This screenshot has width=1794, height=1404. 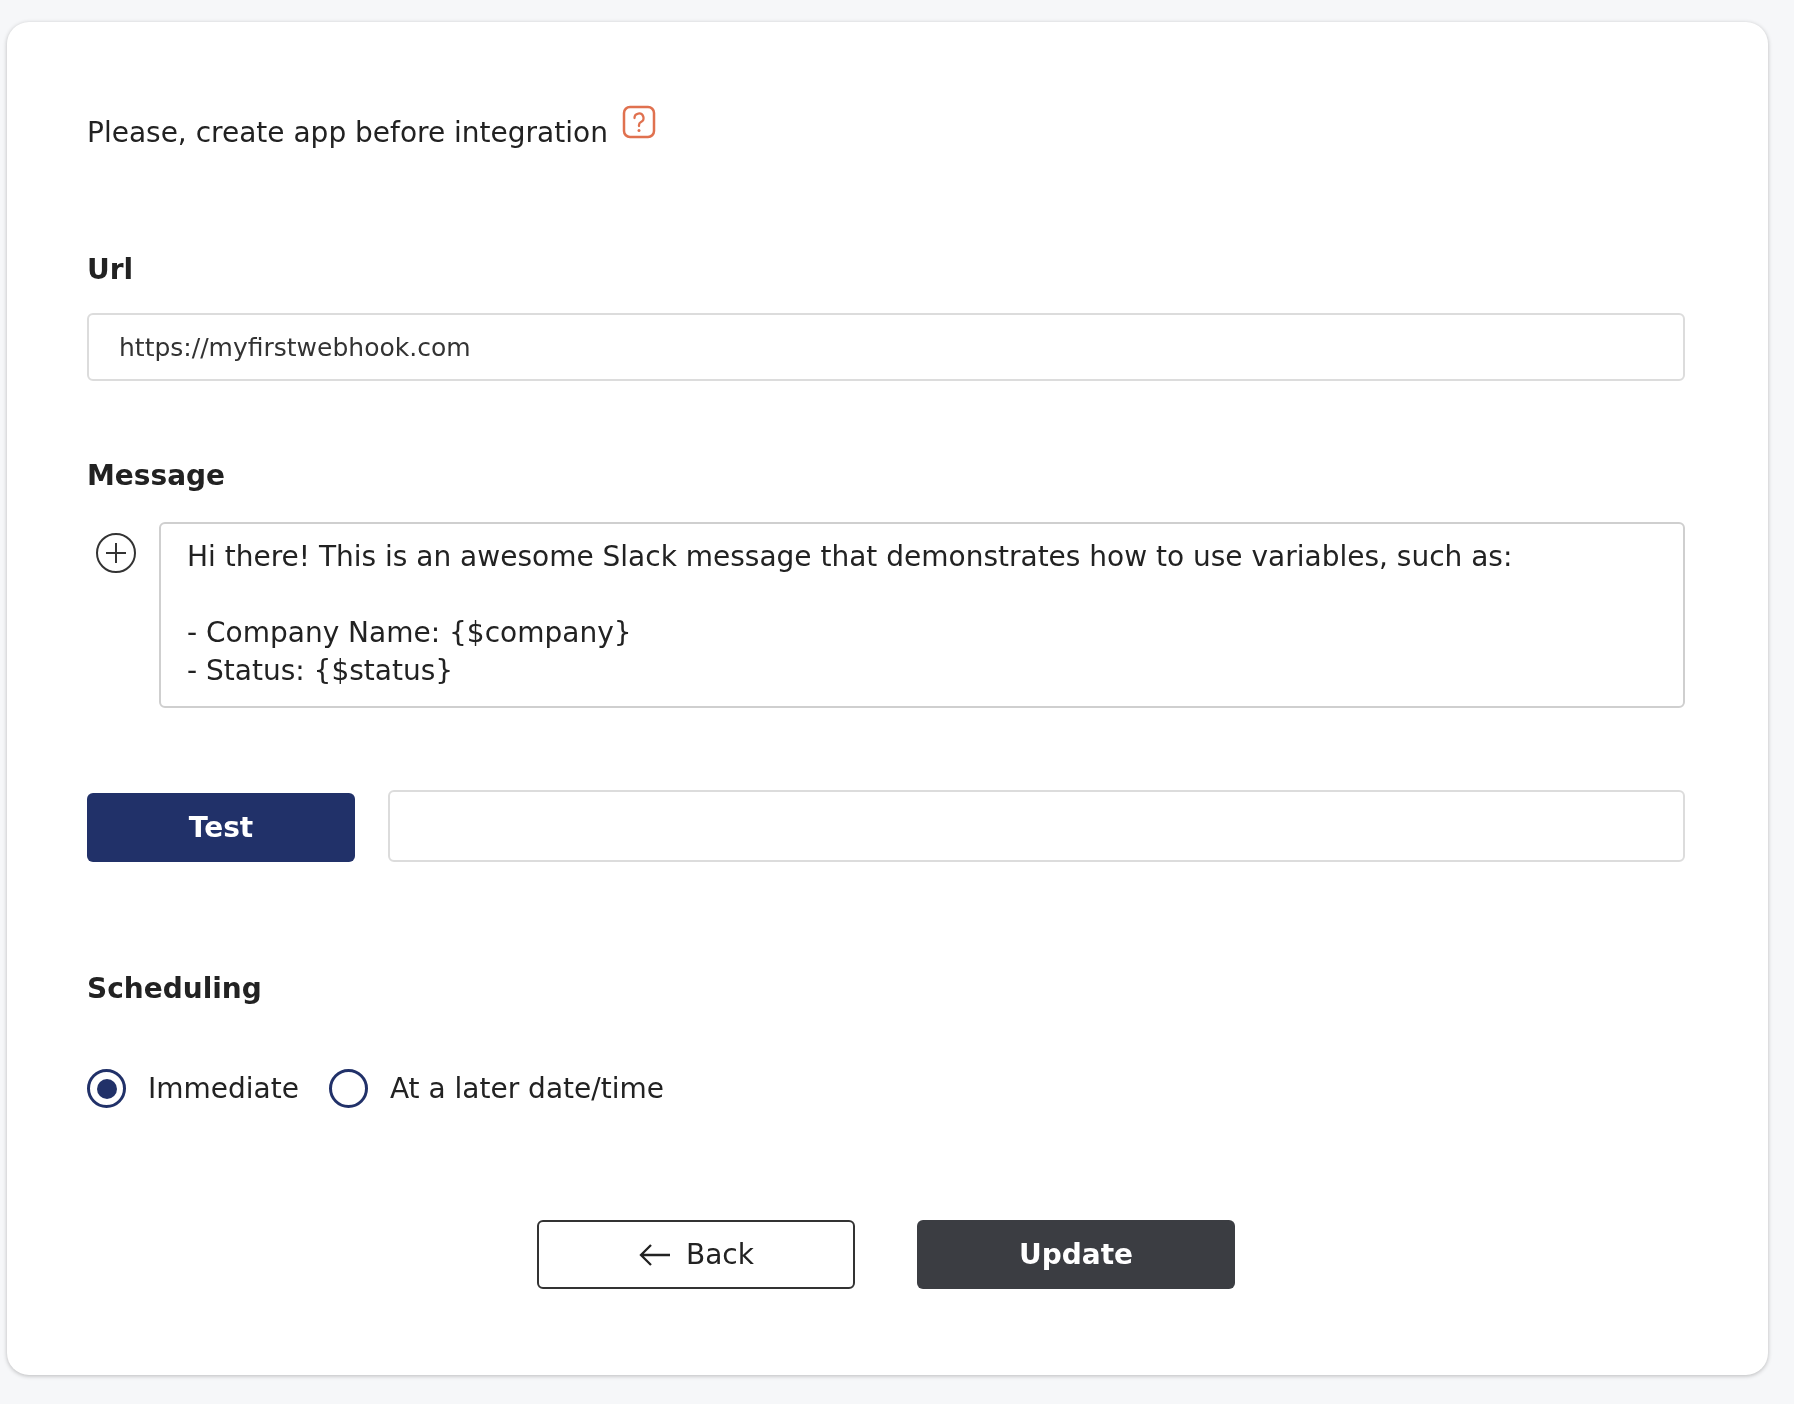 I want to click on scheduling-label: Scheduling, so click(x=175, y=988).